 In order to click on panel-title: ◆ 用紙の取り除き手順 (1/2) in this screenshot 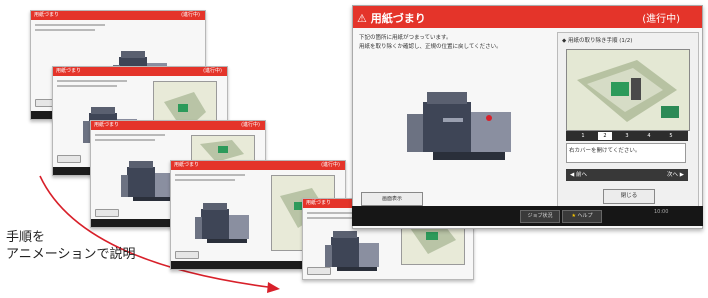, I will do `click(597, 41)`.